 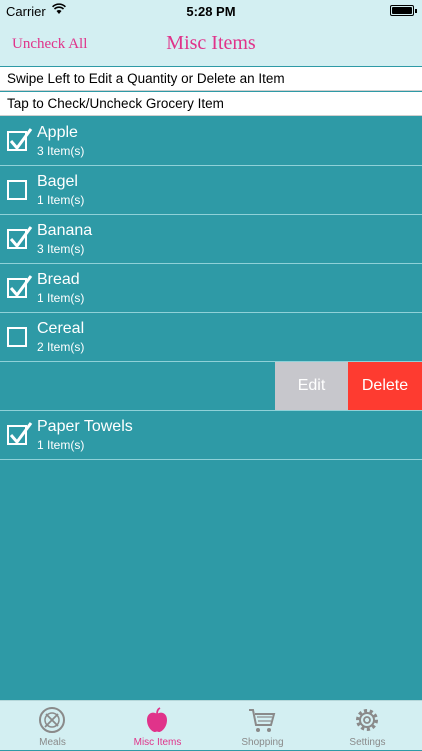 I want to click on tab-label: Shopping, so click(x=262, y=742).